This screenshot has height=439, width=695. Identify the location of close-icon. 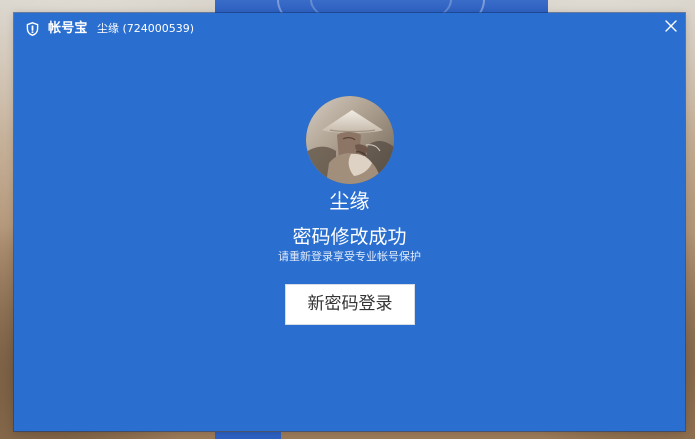
(671, 26).